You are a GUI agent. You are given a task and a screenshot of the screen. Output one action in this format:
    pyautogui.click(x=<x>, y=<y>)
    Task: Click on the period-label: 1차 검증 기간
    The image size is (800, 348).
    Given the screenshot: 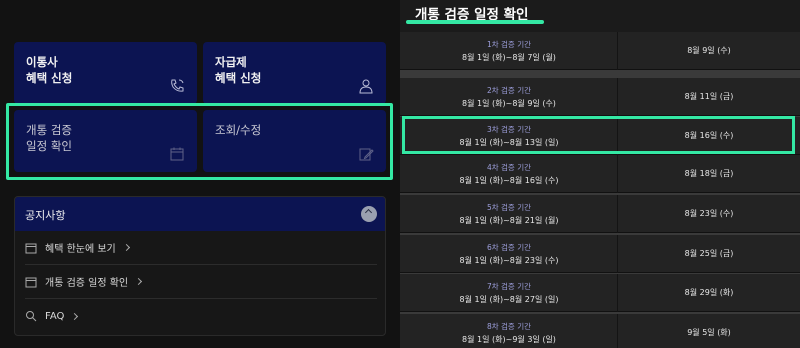 What is the action you would take?
    pyautogui.click(x=509, y=44)
    